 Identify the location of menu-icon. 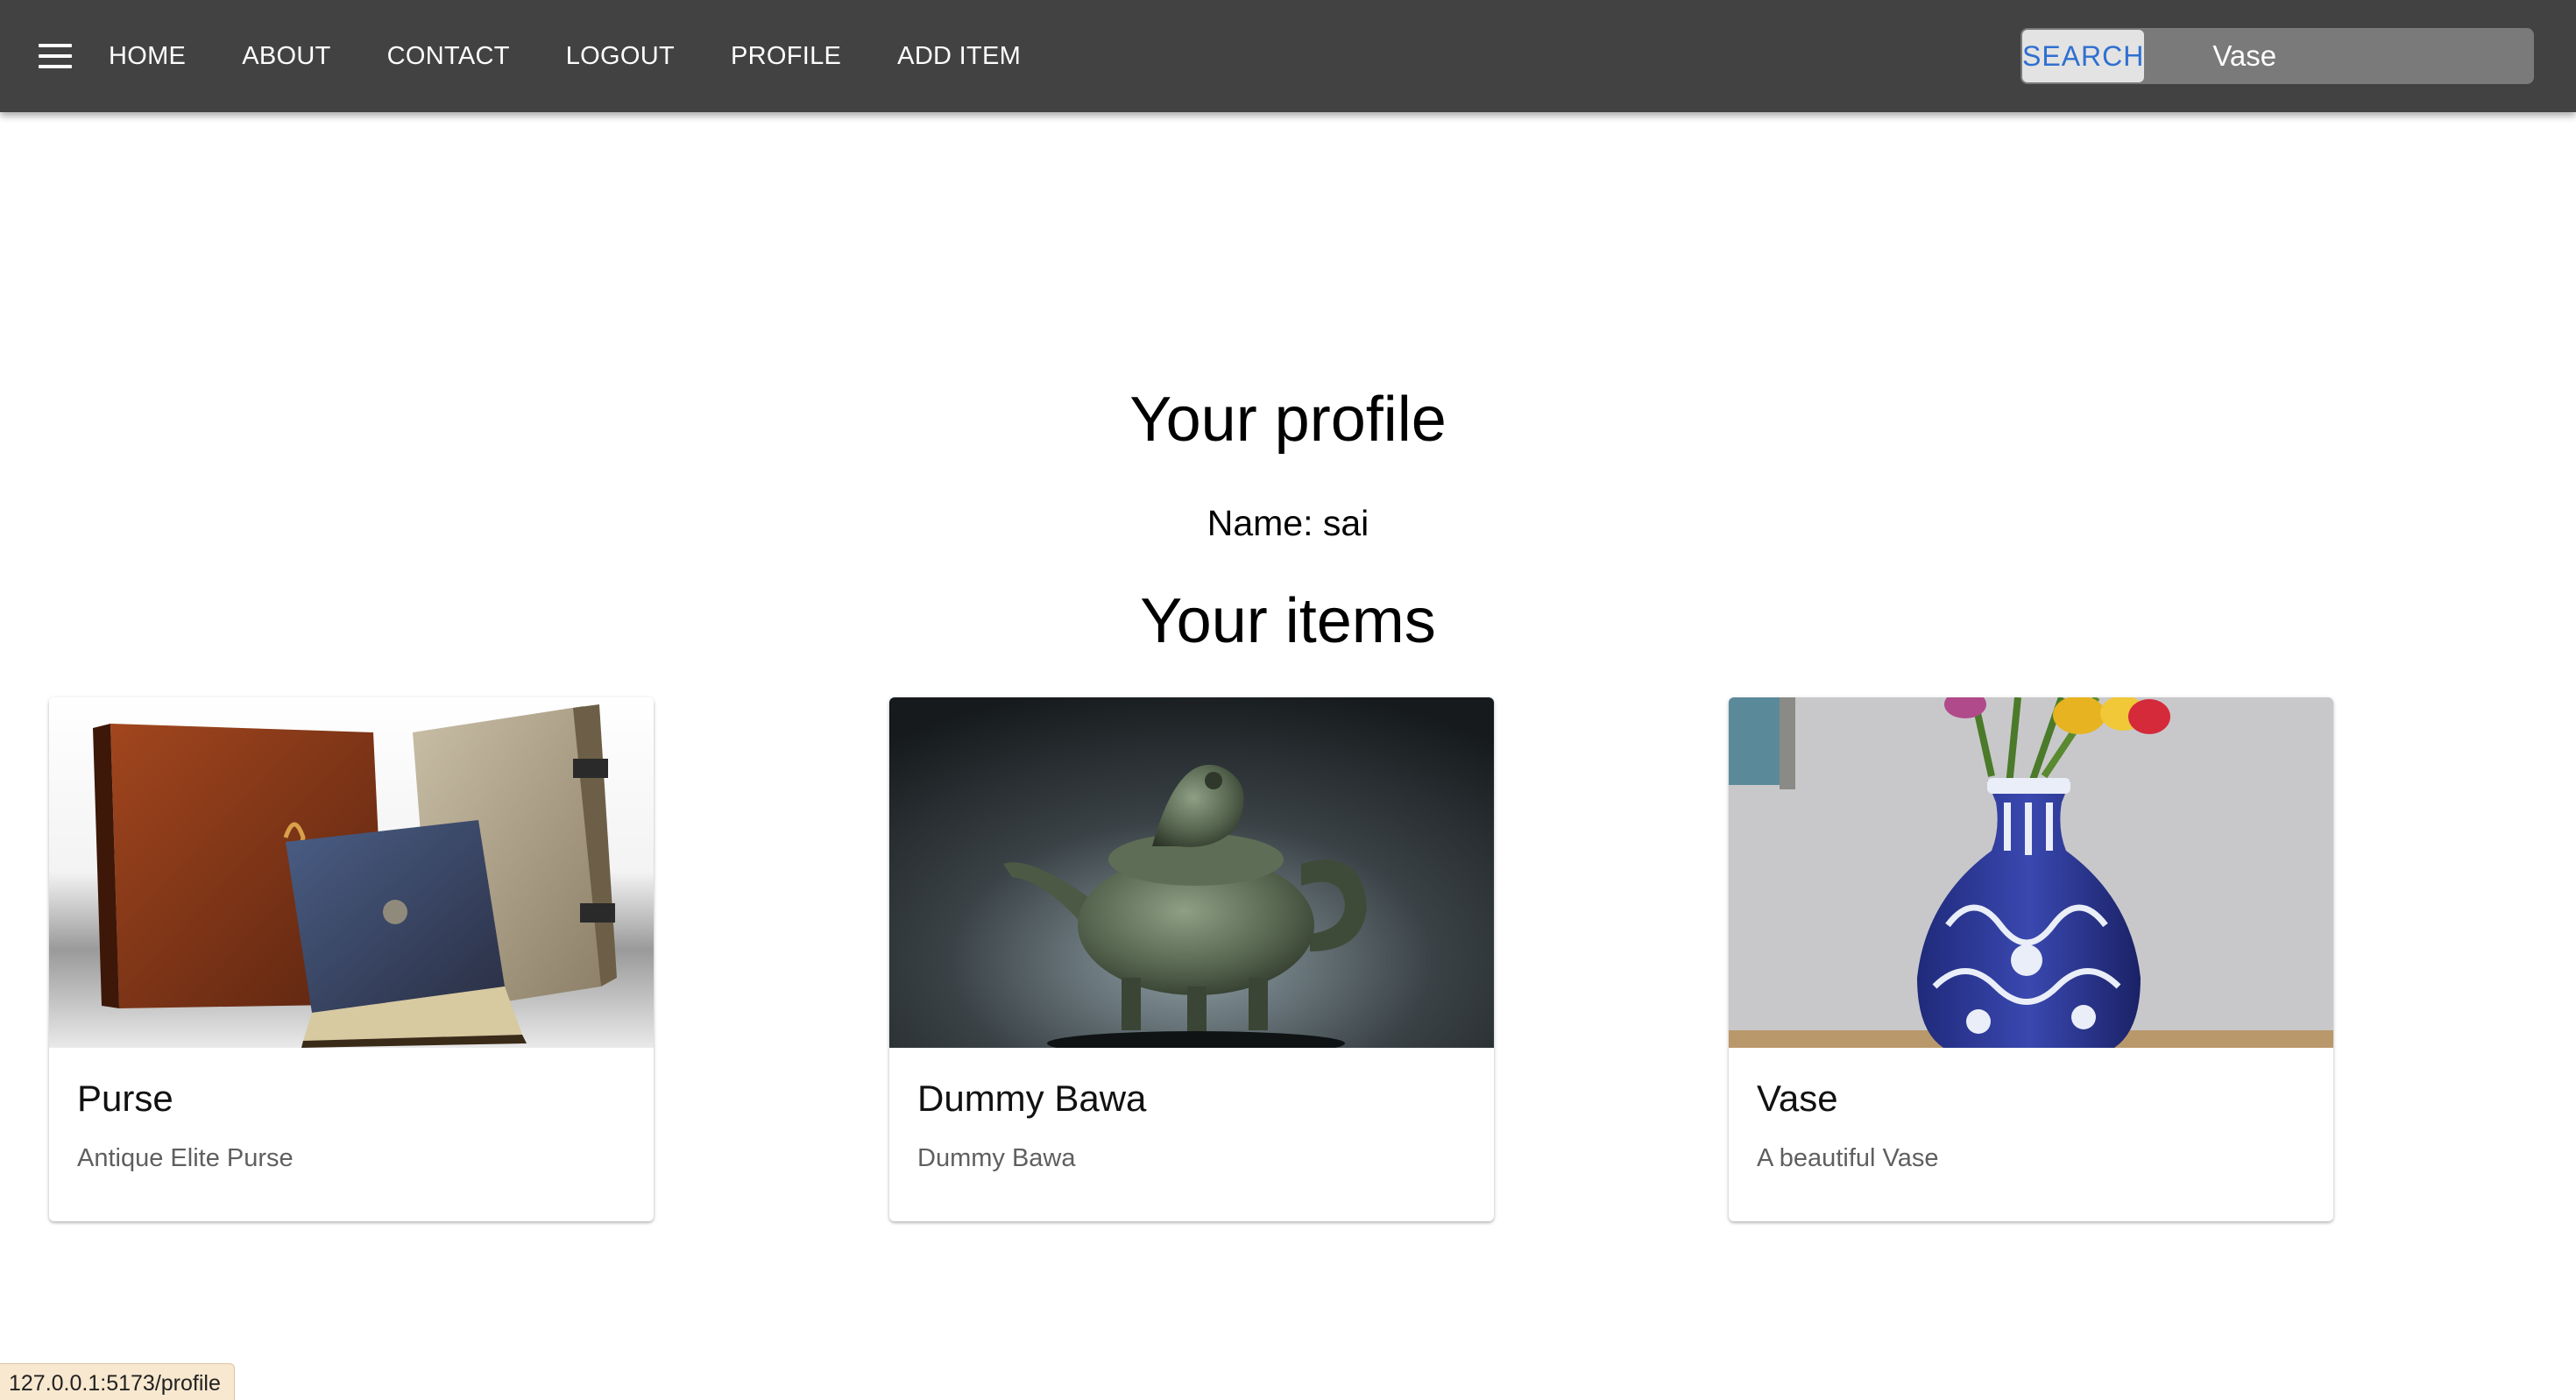
(55, 56).